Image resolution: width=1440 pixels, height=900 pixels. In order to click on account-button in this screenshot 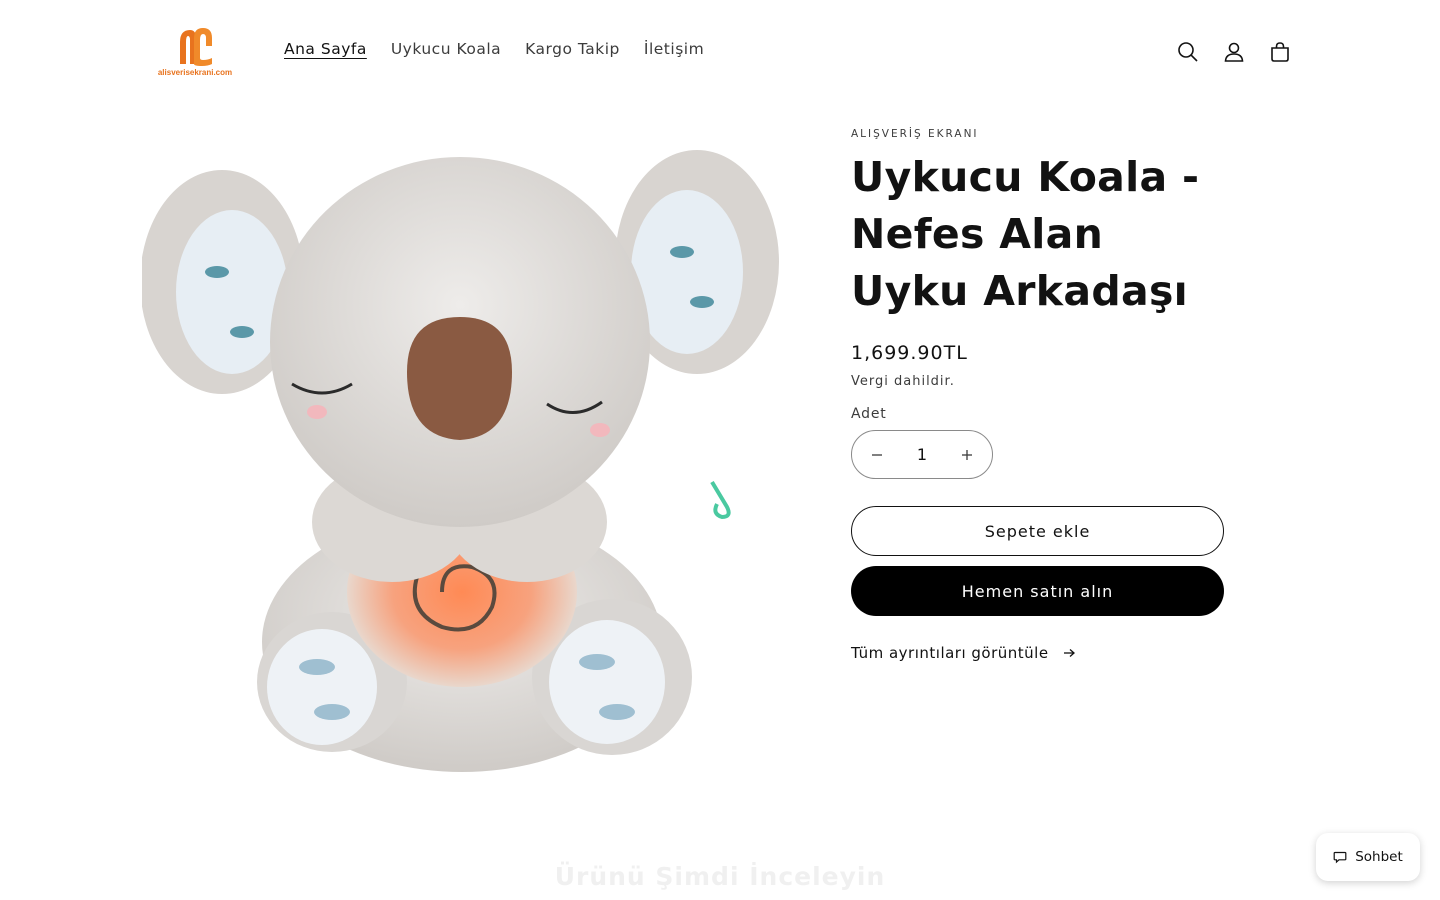, I will do `click(1234, 52)`.